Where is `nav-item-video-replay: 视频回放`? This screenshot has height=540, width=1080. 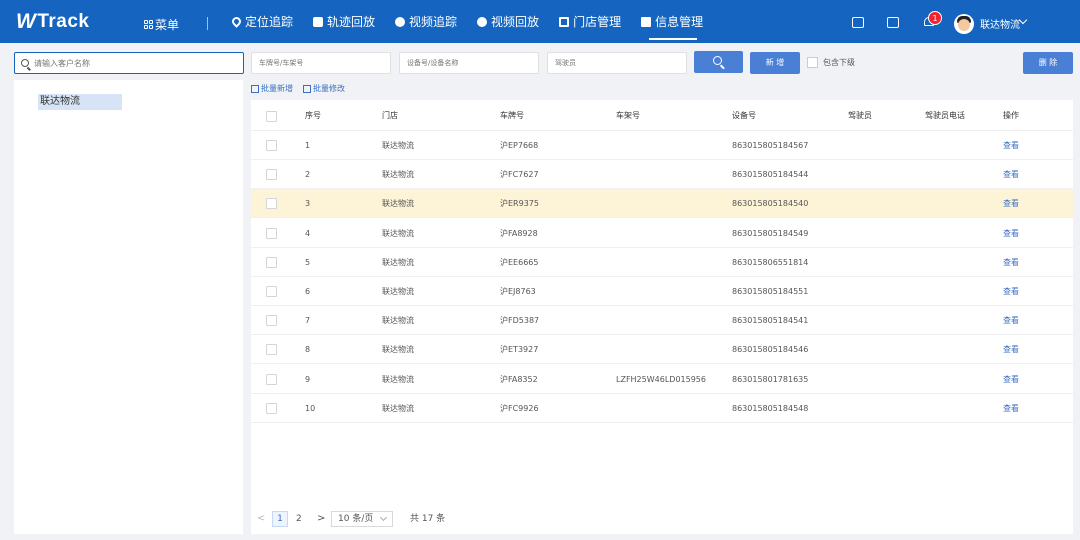
nav-item-video-replay: 视频回放 is located at coordinates (518, 21).